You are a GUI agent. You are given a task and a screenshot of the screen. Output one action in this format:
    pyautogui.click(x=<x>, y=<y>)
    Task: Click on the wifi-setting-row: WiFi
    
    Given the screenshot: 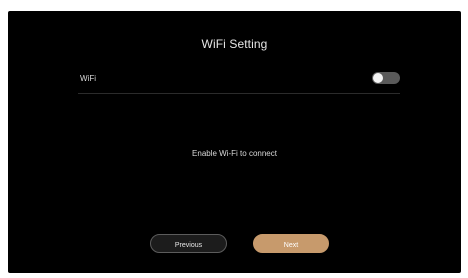 What is the action you would take?
    pyautogui.click(x=239, y=80)
    